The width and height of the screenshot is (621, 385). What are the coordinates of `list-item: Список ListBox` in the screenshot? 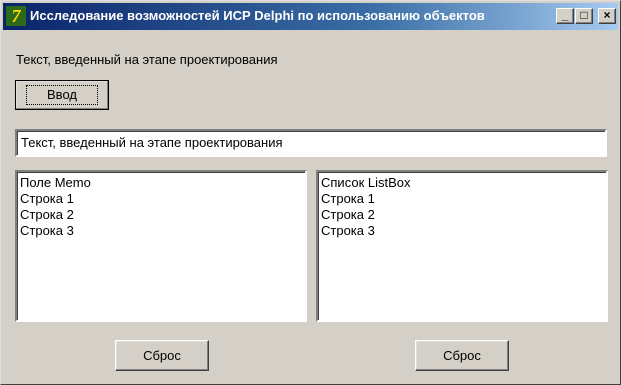 It's located at (462, 183).